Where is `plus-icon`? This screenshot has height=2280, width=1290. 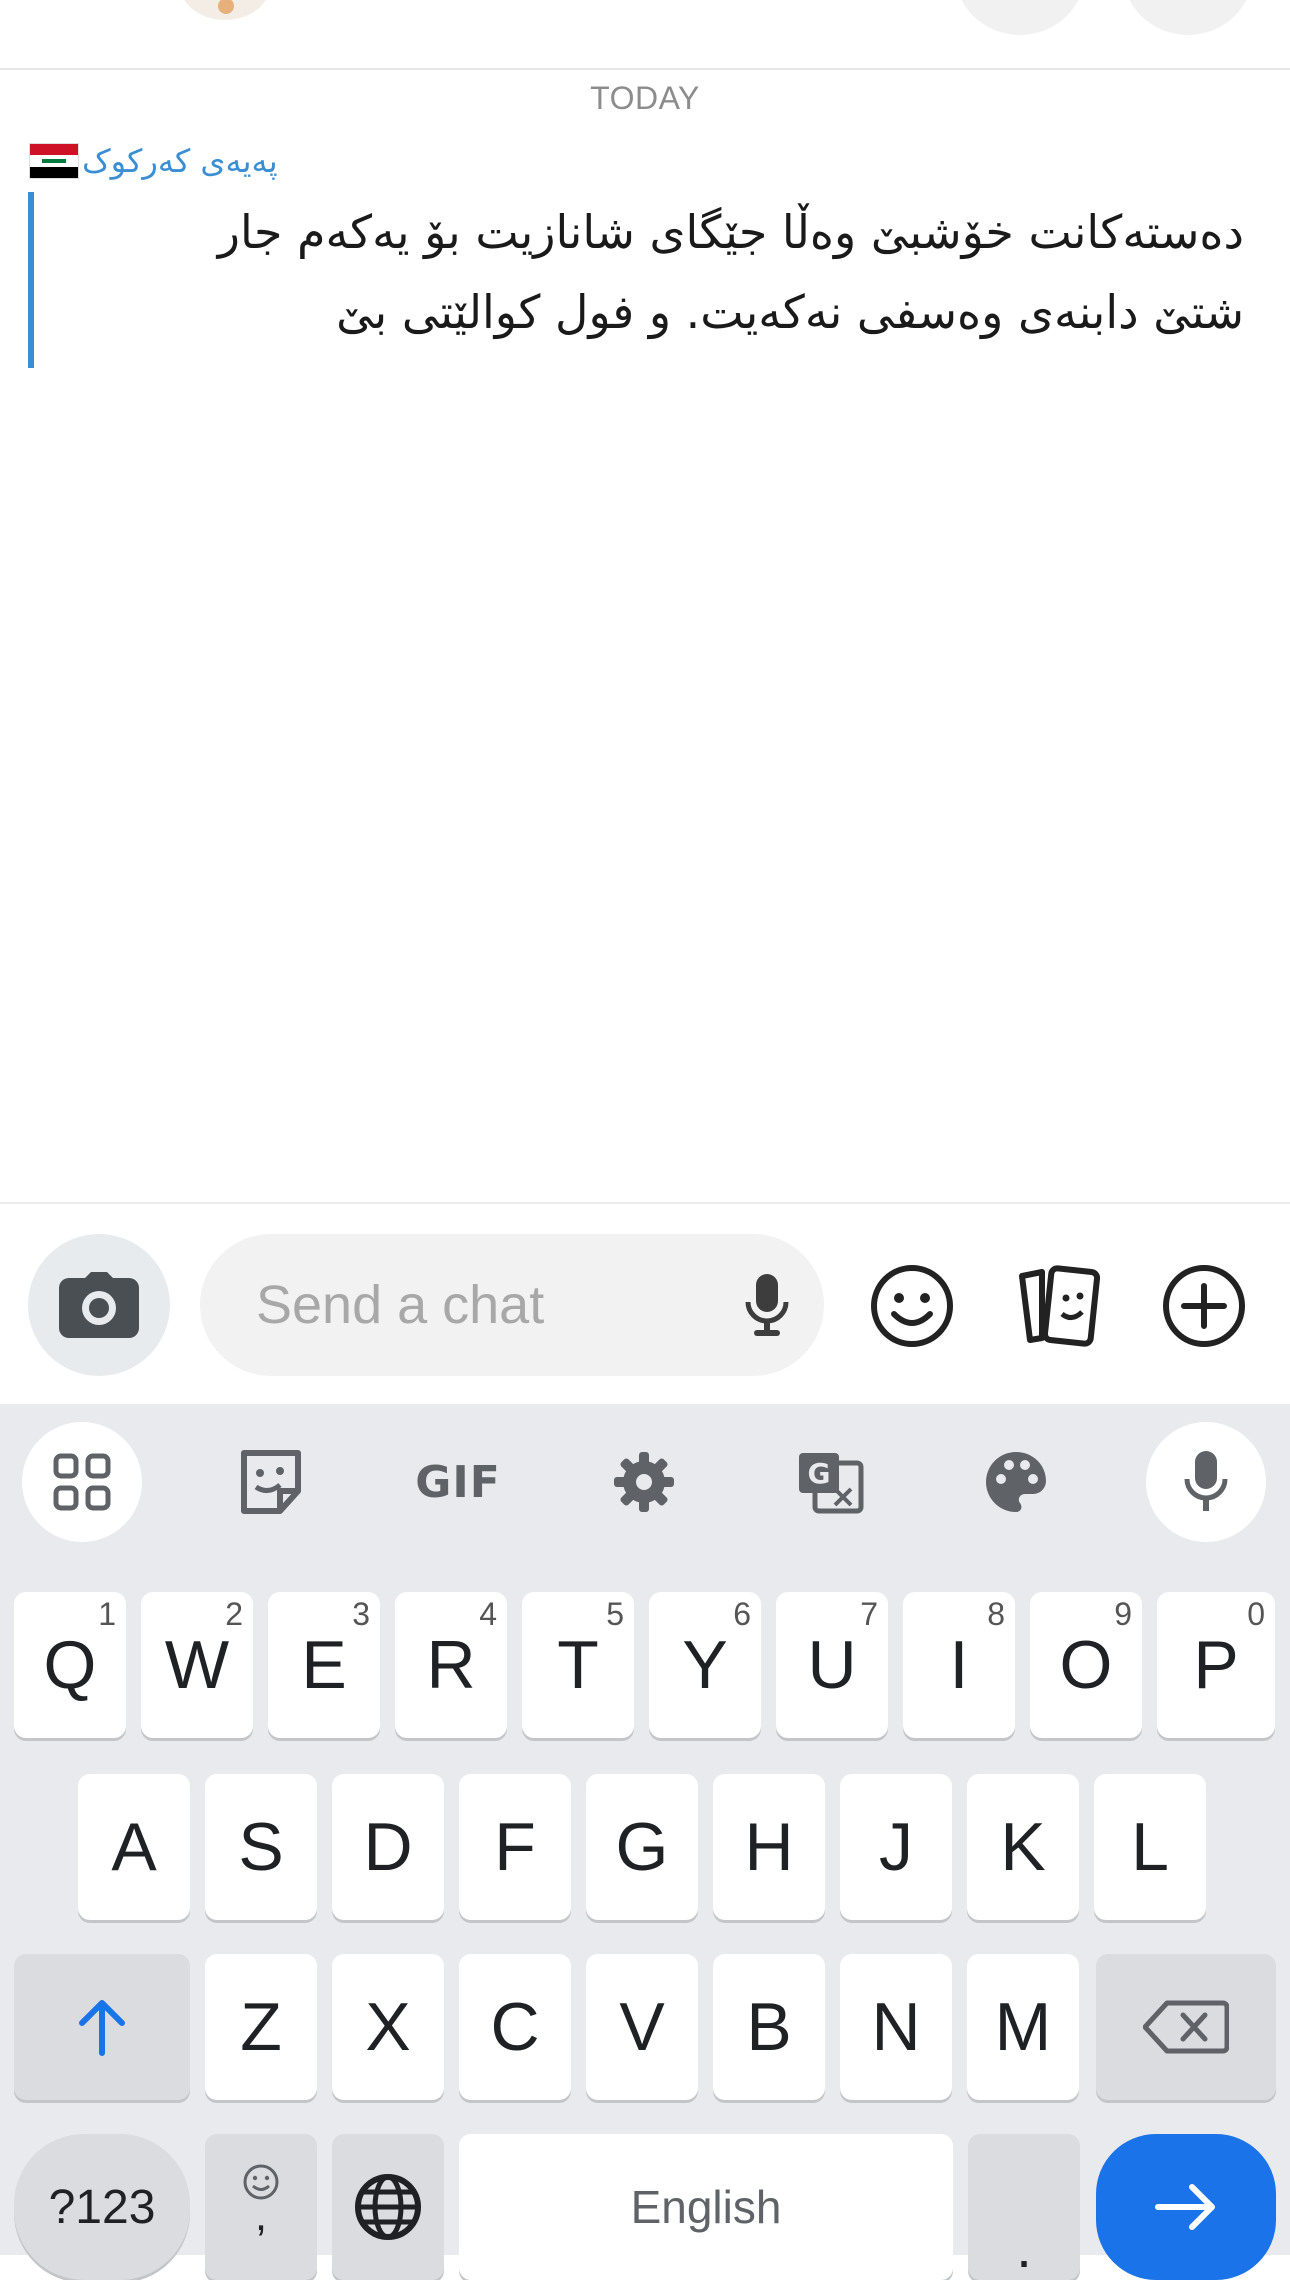
plus-icon is located at coordinates (1204, 1306).